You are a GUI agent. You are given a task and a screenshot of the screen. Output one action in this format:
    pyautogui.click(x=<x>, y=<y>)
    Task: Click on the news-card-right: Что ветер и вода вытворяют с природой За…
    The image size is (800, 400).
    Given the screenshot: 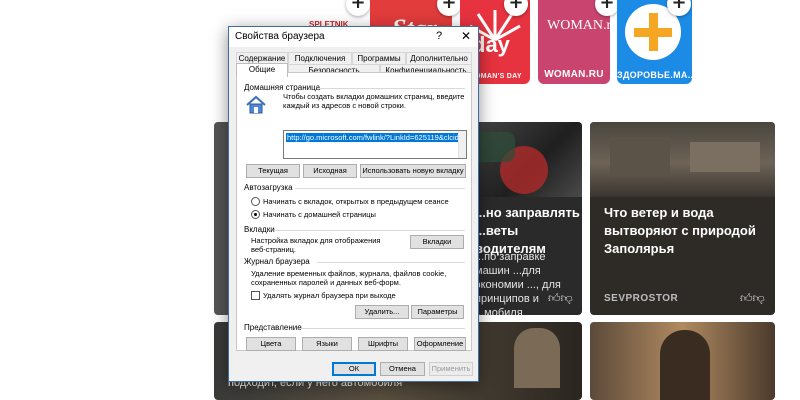 What is the action you would take?
    pyautogui.click(x=682, y=218)
    